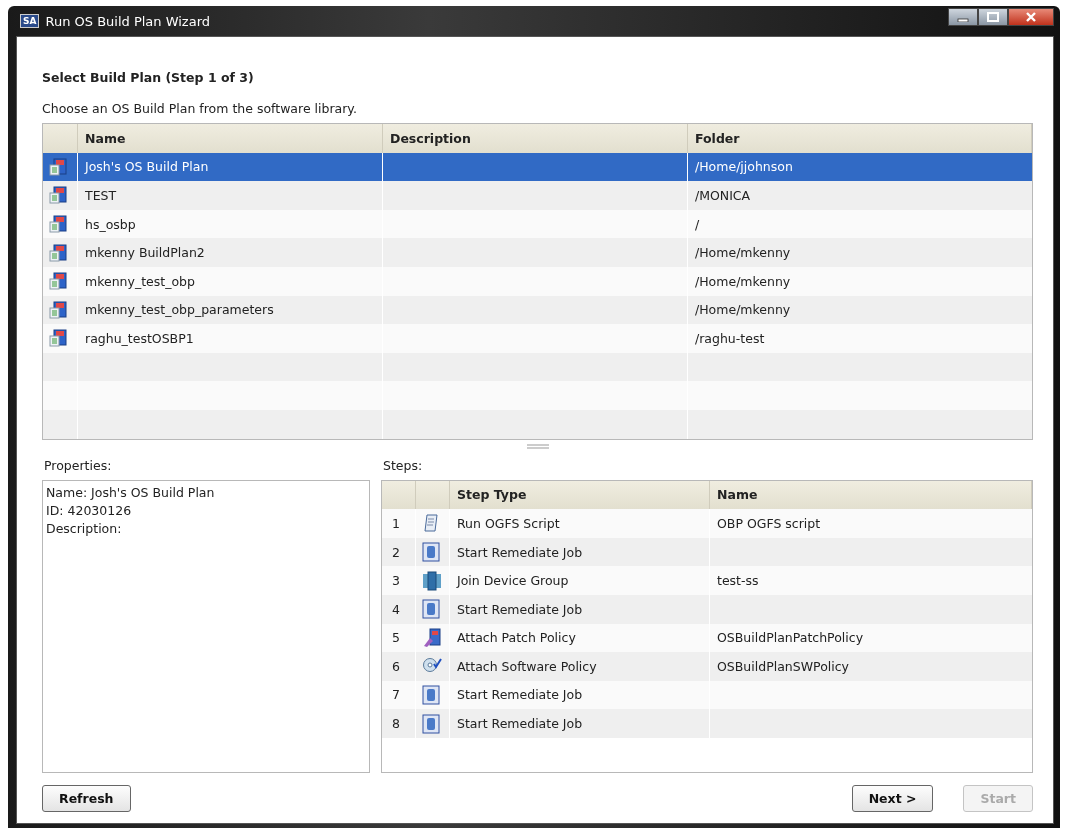 This screenshot has height=828, width=1065. I want to click on table-cell-text: /, so click(697, 224).